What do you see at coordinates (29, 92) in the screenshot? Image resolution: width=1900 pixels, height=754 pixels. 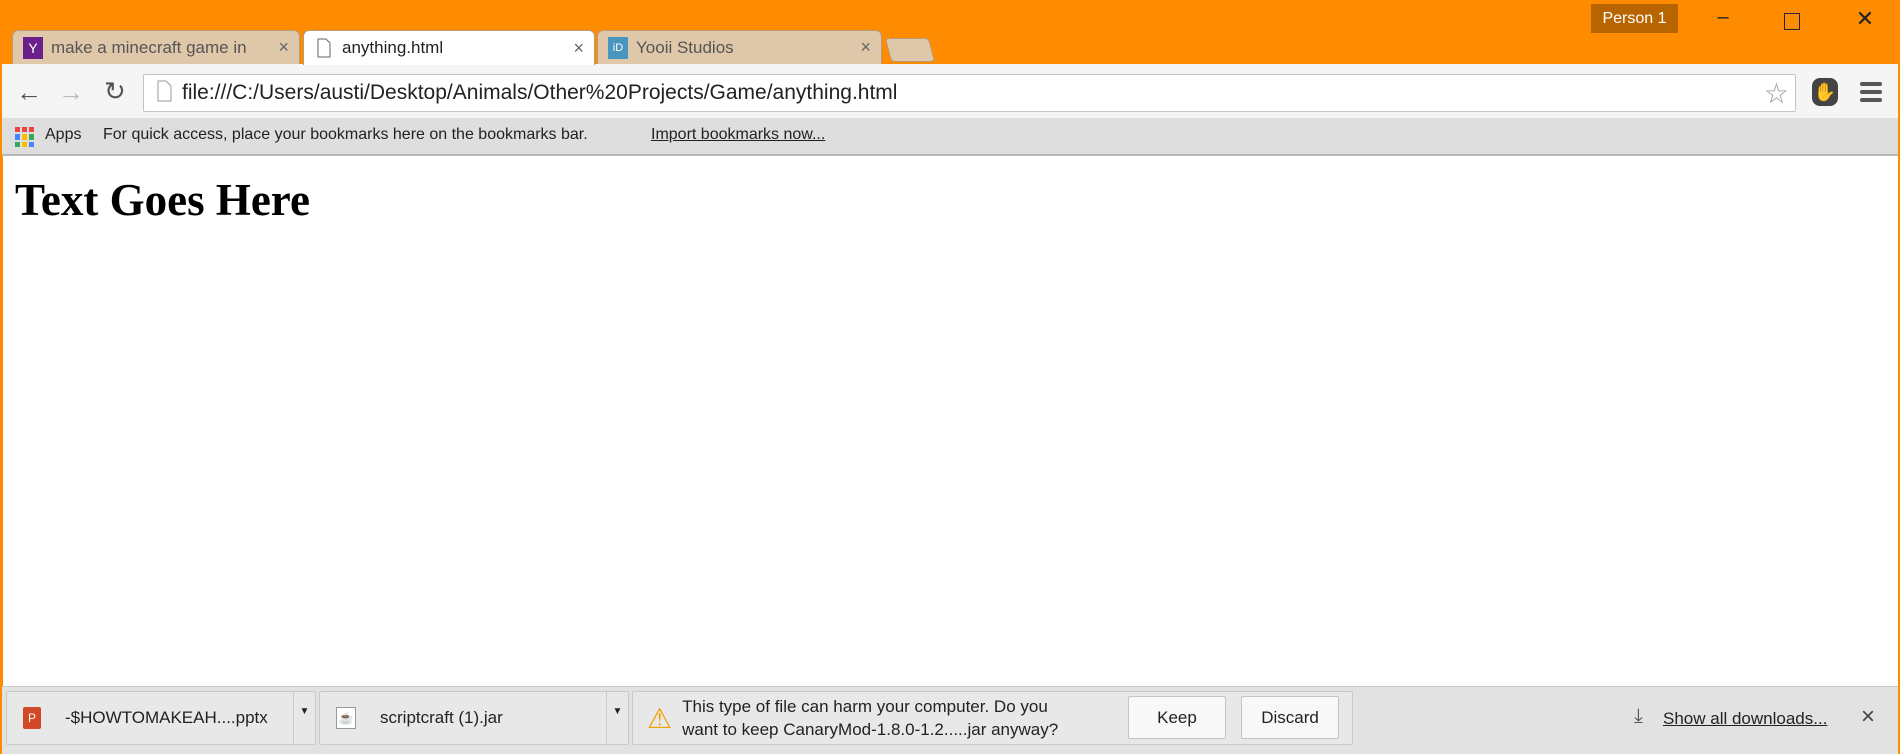 I see `back-button: ←` at bounding box center [29, 92].